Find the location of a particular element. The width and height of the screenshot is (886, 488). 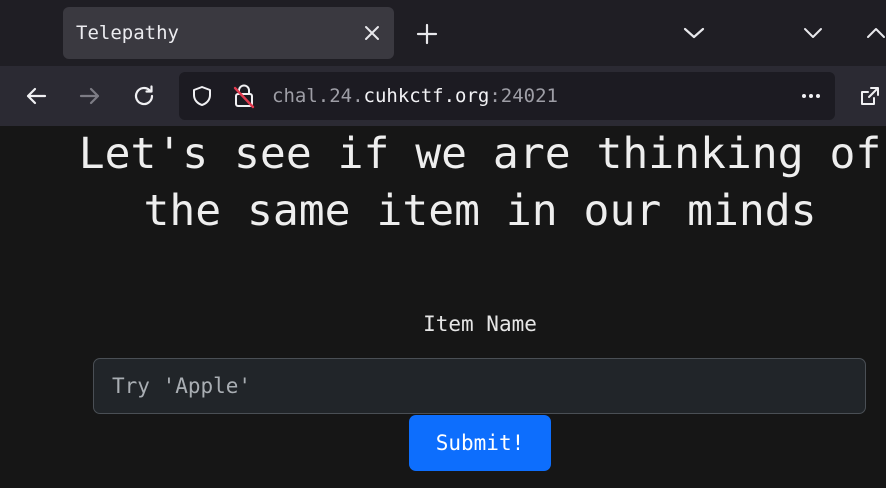

arrow-right-icon is located at coordinates (90, 96).